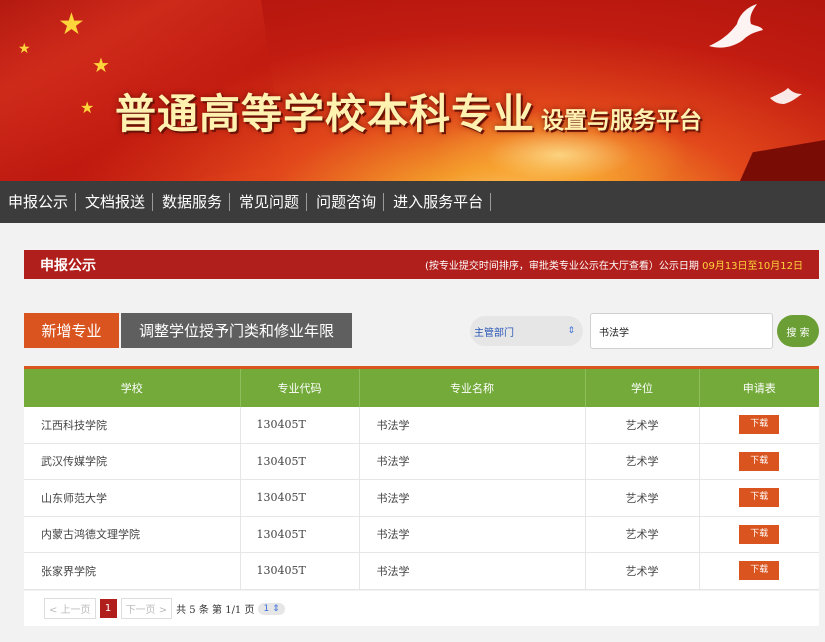 The height and width of the screenshot is (642, 825). Describe the element at coordinates (70, 608) in the screenshot. I see `prev-page-button: < 上一页` at that location.